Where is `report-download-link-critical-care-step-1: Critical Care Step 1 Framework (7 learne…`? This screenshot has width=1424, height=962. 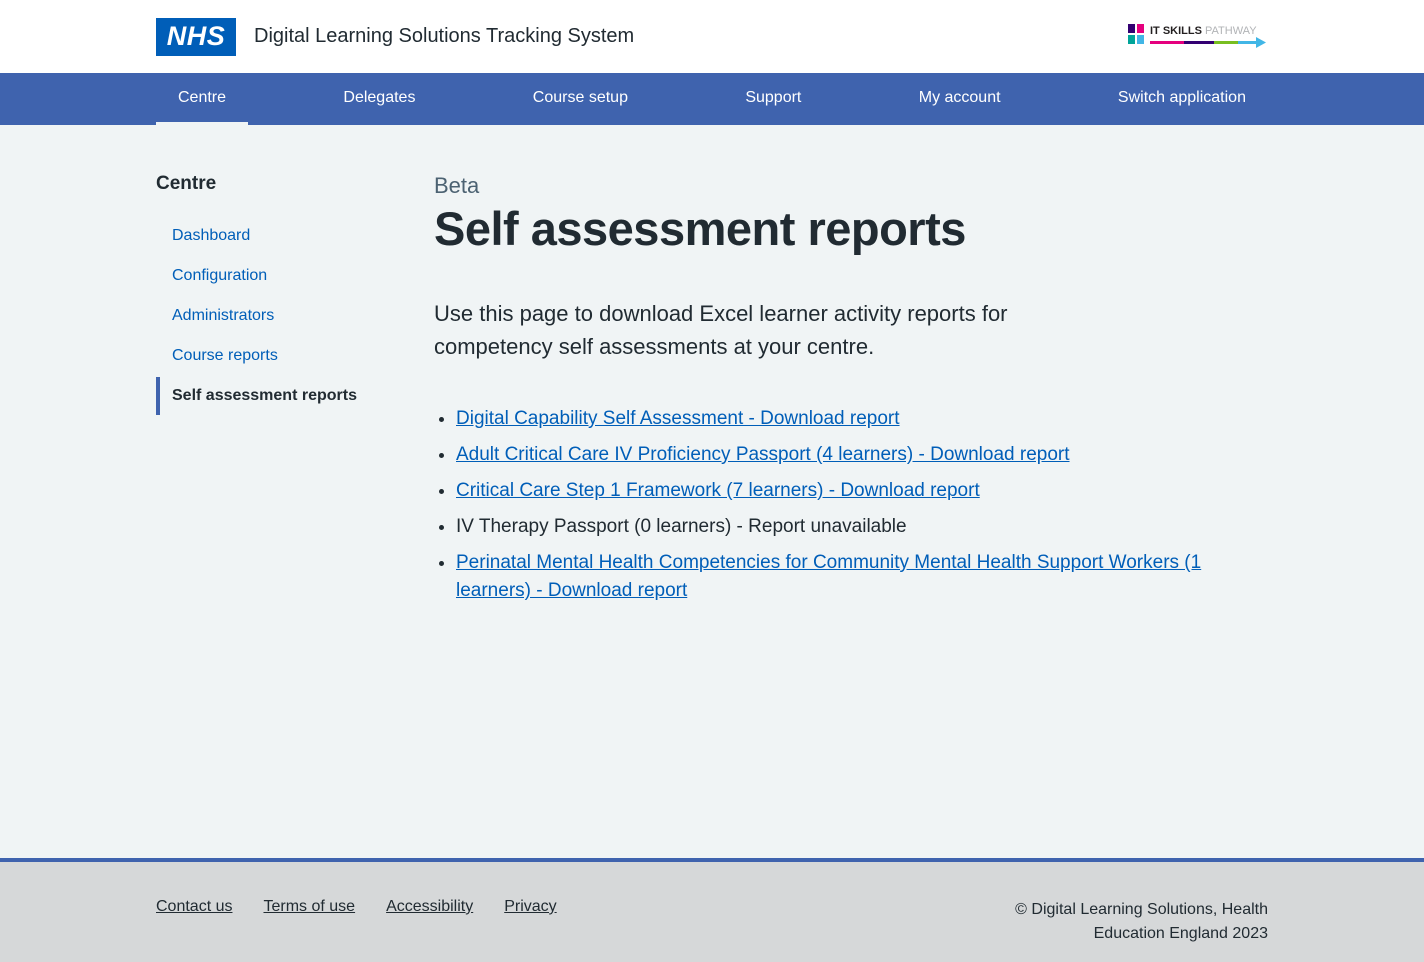
report-download-link-critical-care-step-1: Critical Care Step 1 Framework (7 learne… is located at coordinates (718, 490).